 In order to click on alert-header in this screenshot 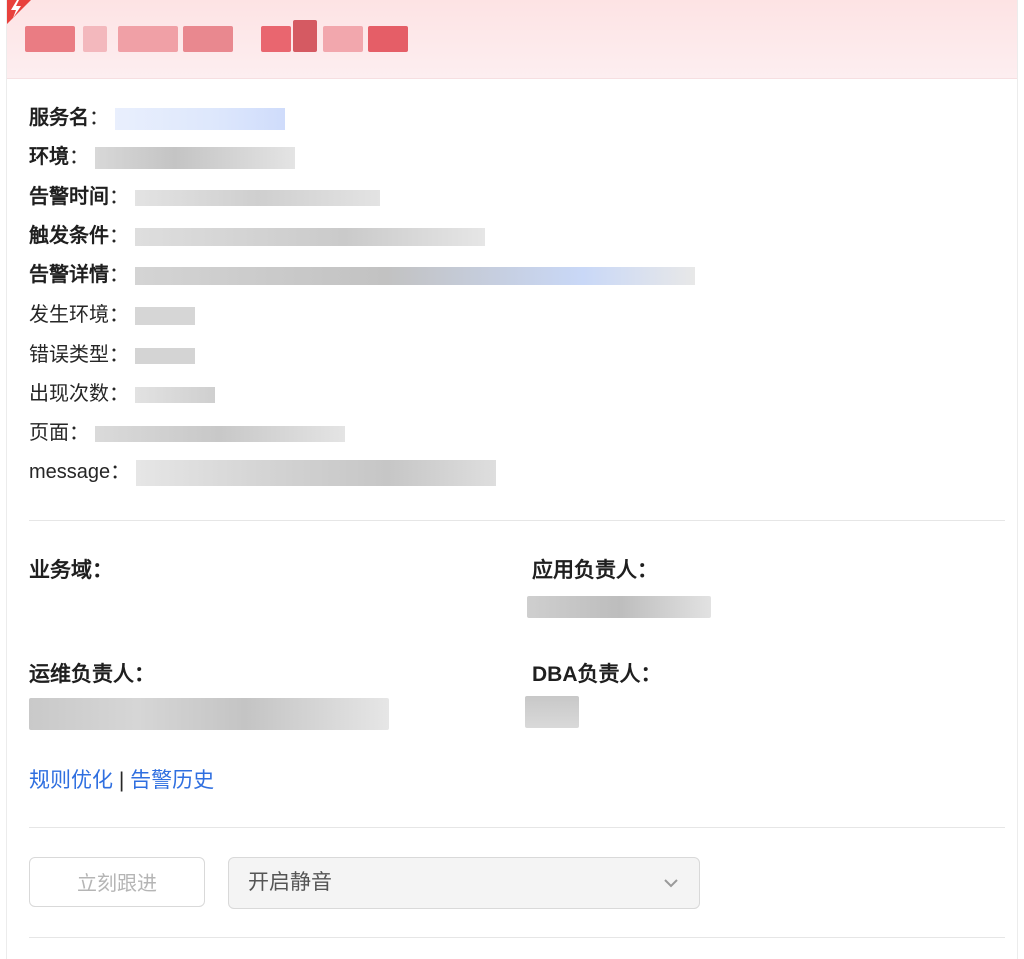, I will do `click(512, 39)`.